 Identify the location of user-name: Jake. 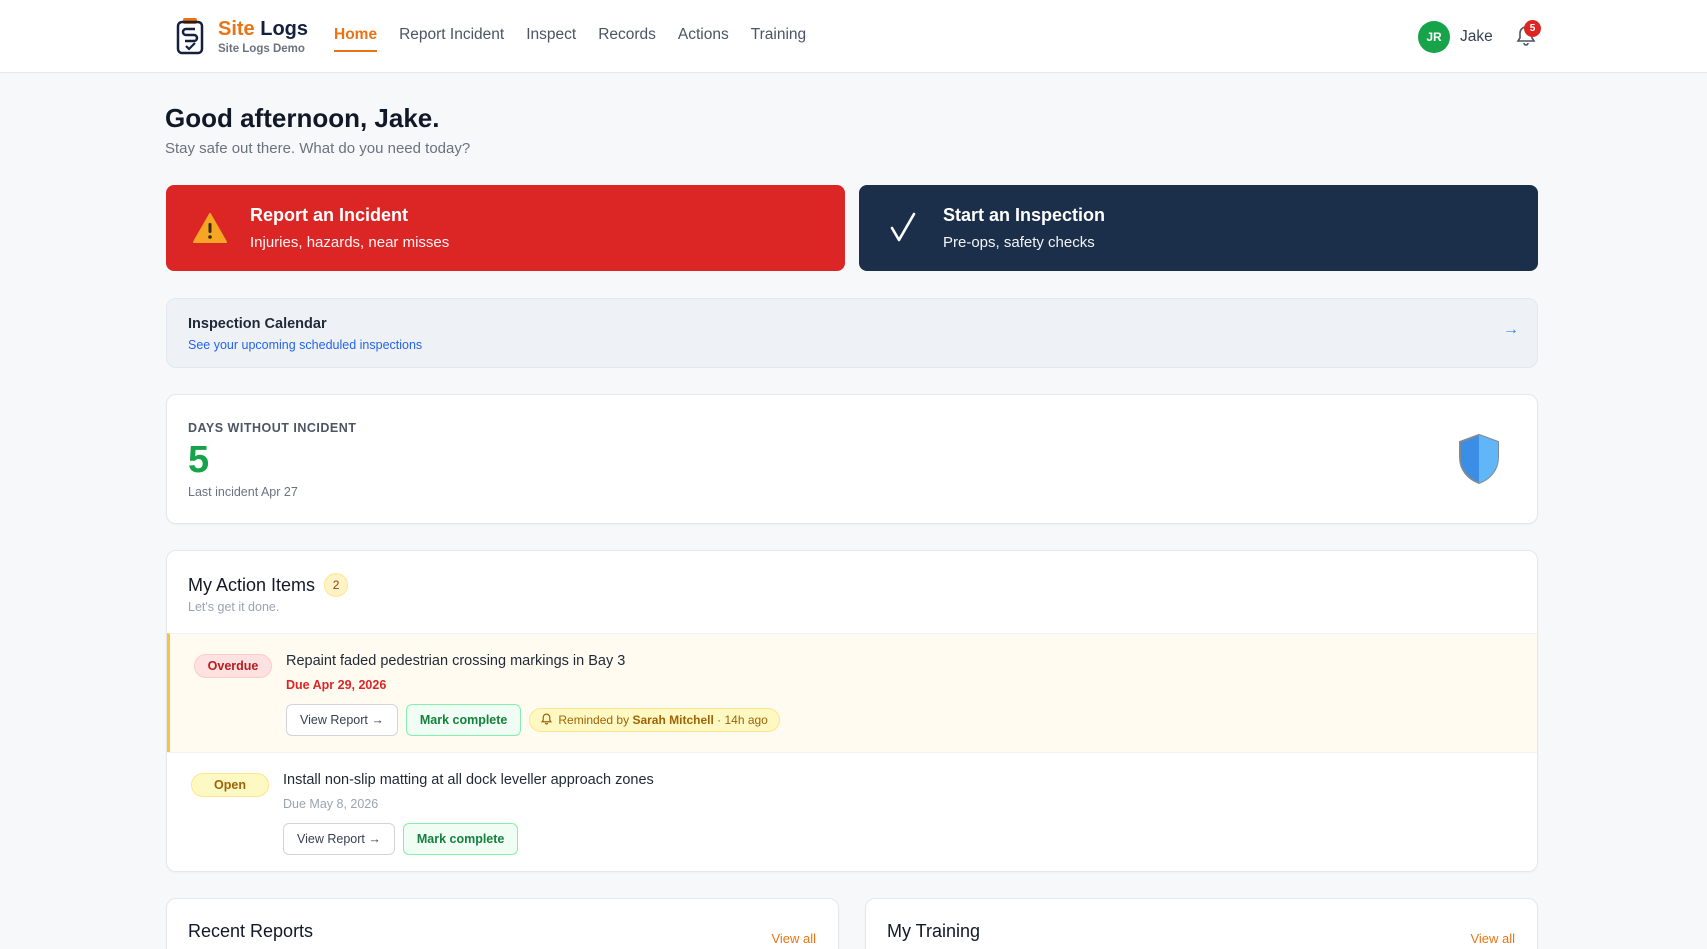
(1476, 36).